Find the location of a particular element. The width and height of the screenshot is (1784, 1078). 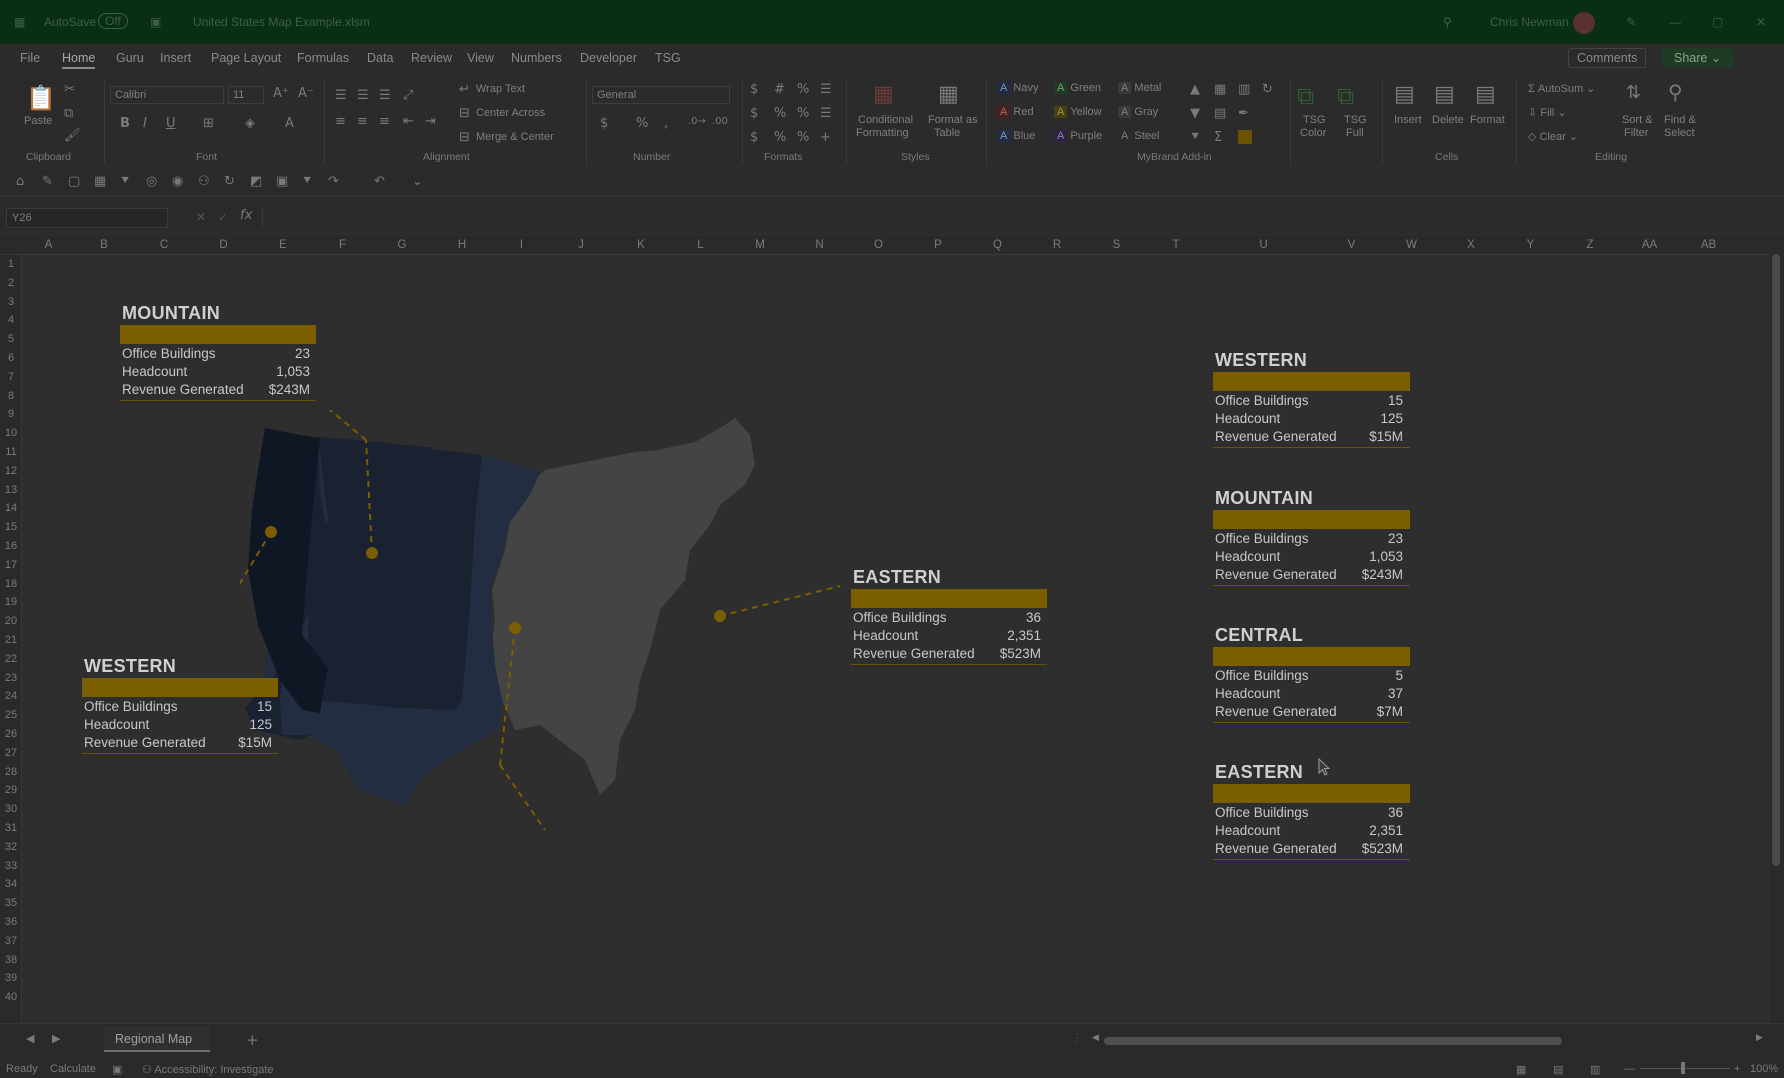

align-right-icon: ≡ is located at coordinates (384, 121).